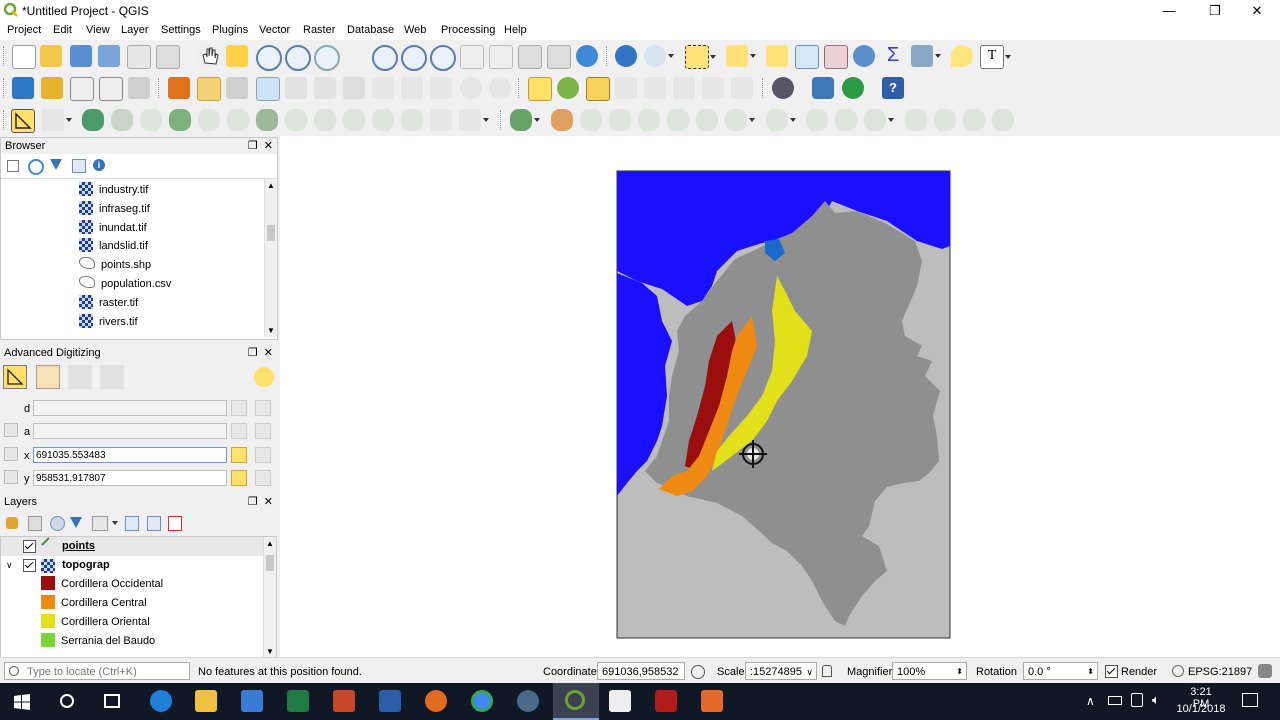 This screenshot has height=720, width=1280. Describe the element at coordinates (472, 57) in the screenshot. I see `zoom-last-icon` at that location.